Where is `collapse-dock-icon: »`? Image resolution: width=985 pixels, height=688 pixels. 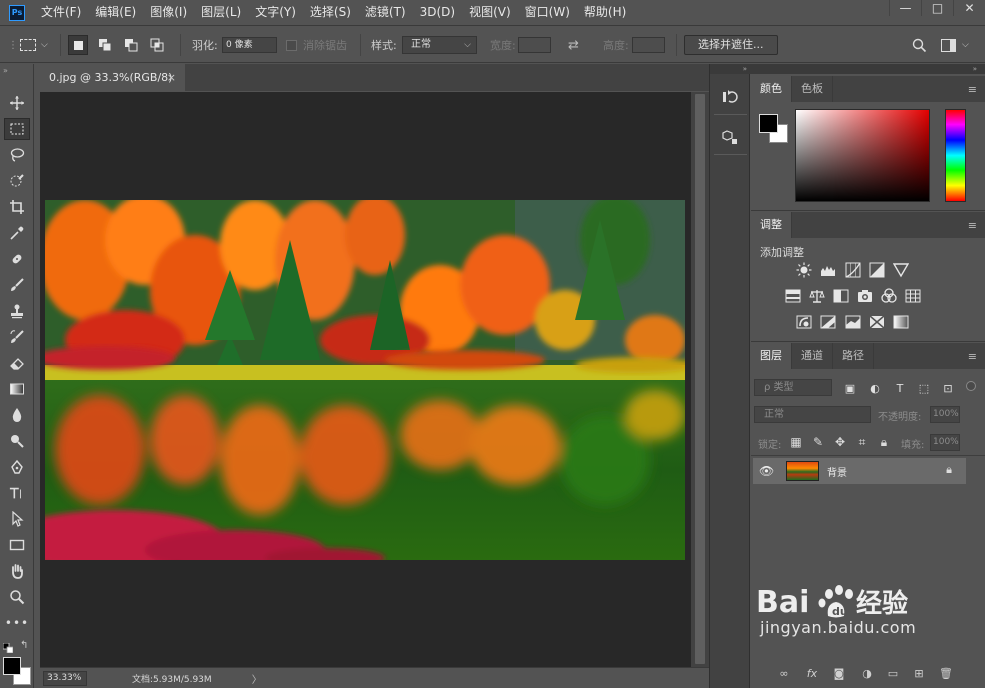
collapse-dock-icon: » is located at coordinates (730, 69).